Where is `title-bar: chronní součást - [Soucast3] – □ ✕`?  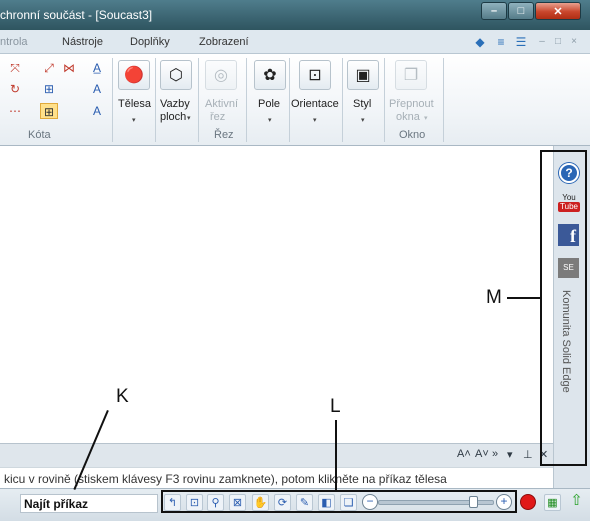
title-bar: chronní součást - [Soucast3] – □ ✕ is located at coordinates (295, 15).